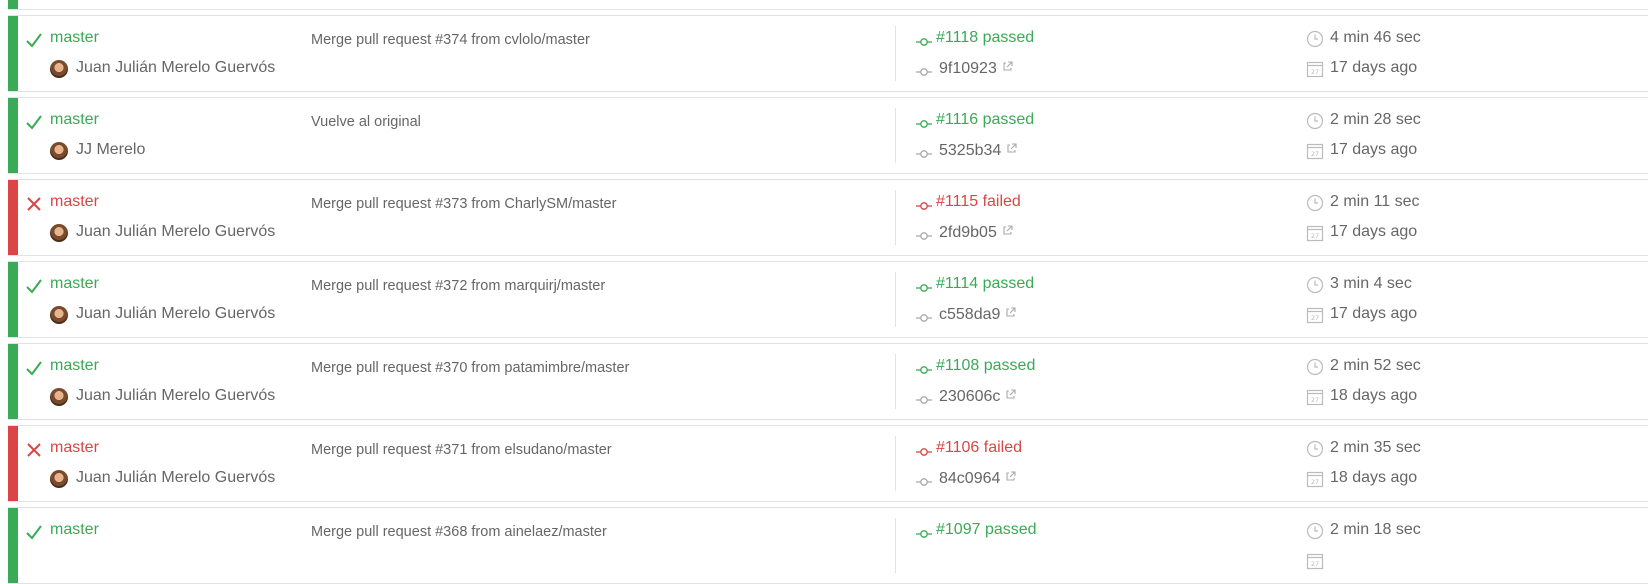  Describe the element at coordinates (1374, 477) in the screenshot. I see `finished-time: 18 days ago` at that location.